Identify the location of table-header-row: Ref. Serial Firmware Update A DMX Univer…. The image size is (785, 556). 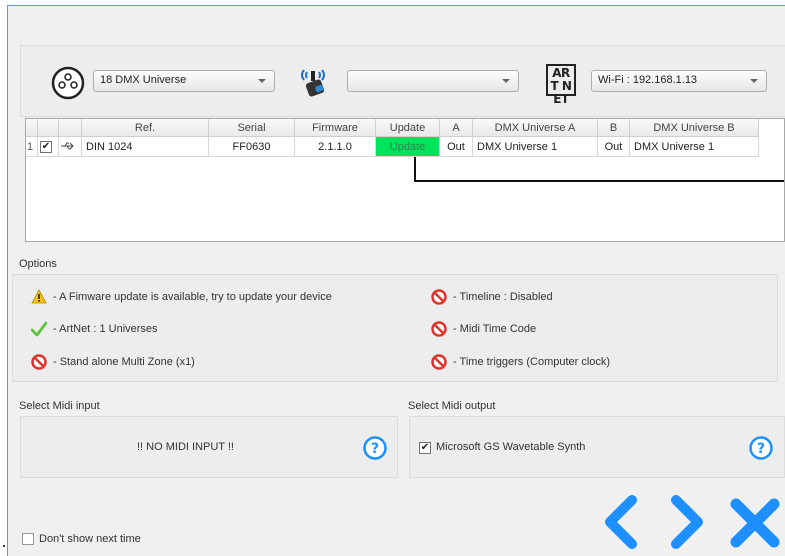
(392, 128).